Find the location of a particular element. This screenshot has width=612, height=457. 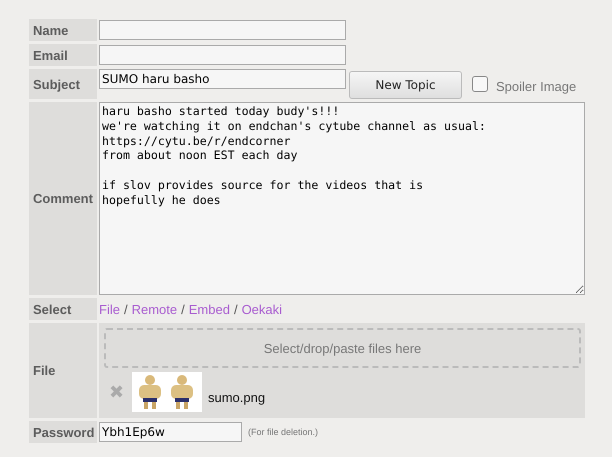

password-label: Password is located at coordinates (63, 432).